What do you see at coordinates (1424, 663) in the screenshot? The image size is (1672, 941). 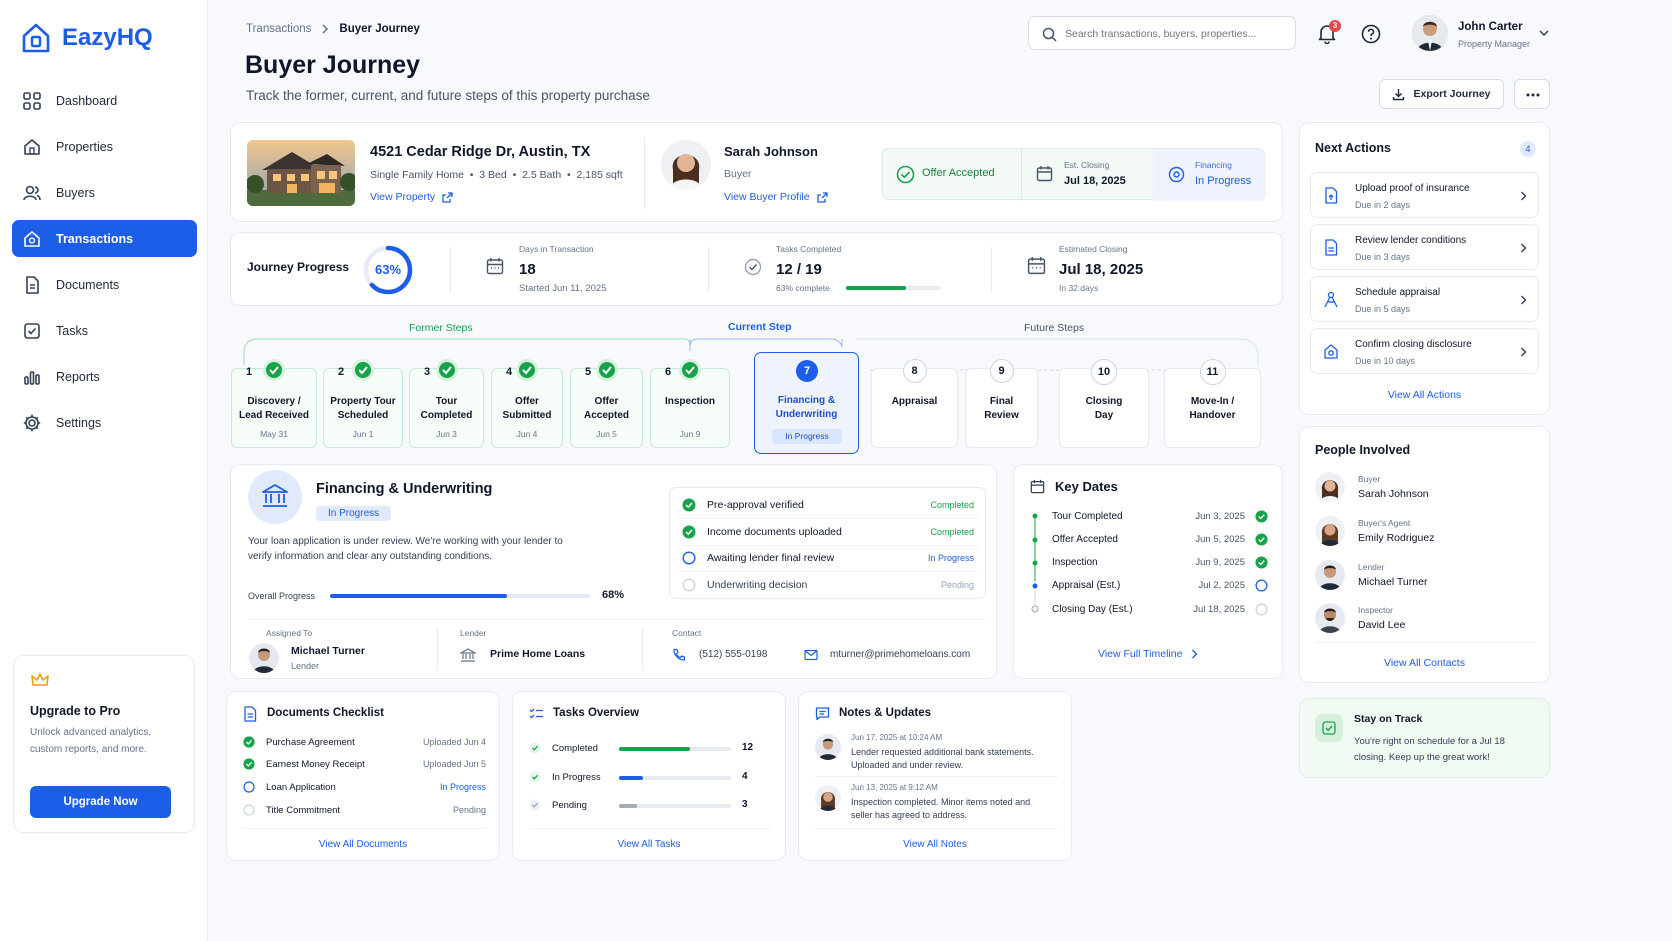 I see `view-all-contacts-link: View All Contacts` at bounding box center [1424, 663].